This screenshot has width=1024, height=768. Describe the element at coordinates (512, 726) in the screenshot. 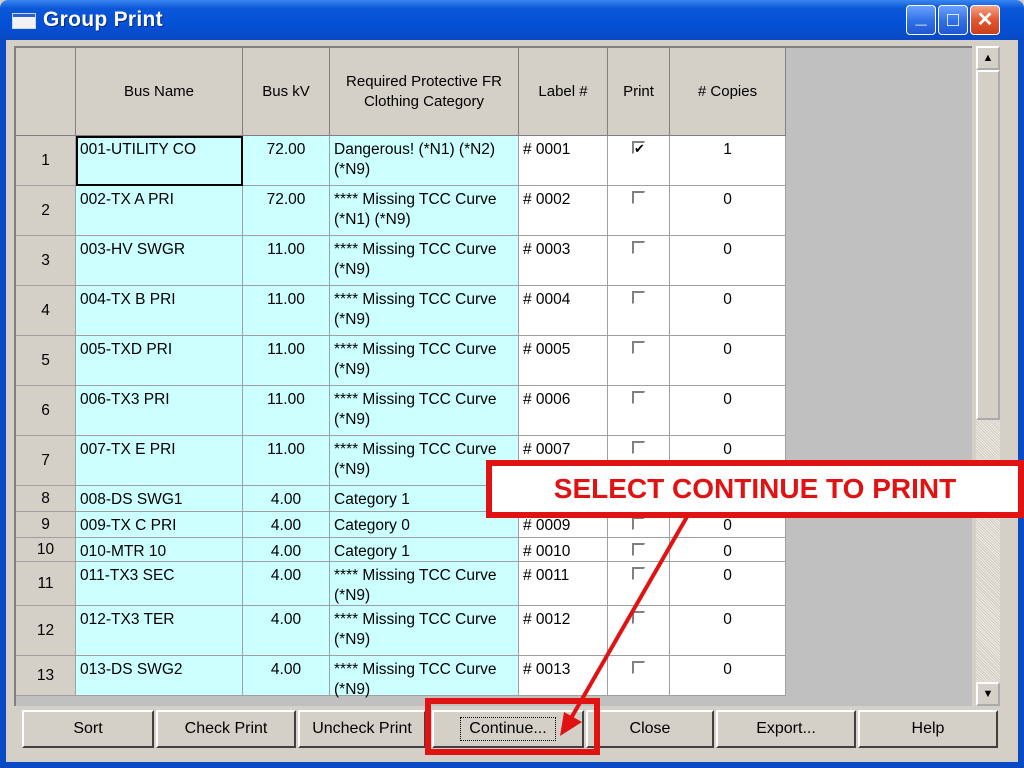

I see `continue-highlight-box` at that location.